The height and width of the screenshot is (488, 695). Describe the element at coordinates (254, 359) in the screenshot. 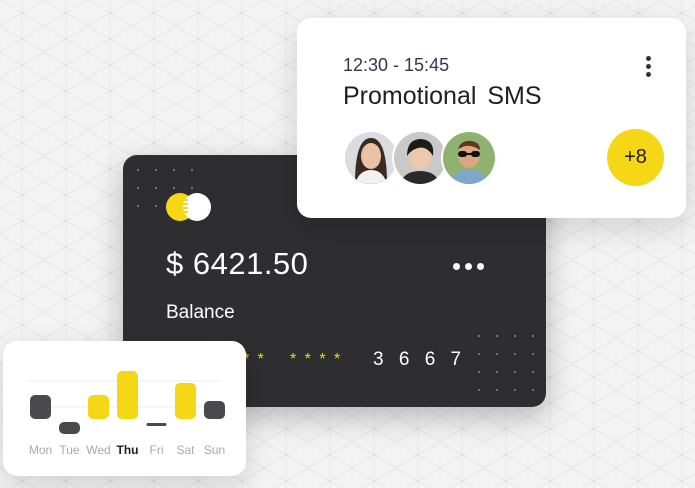

I see `masked-digits-1: * *` at that location.